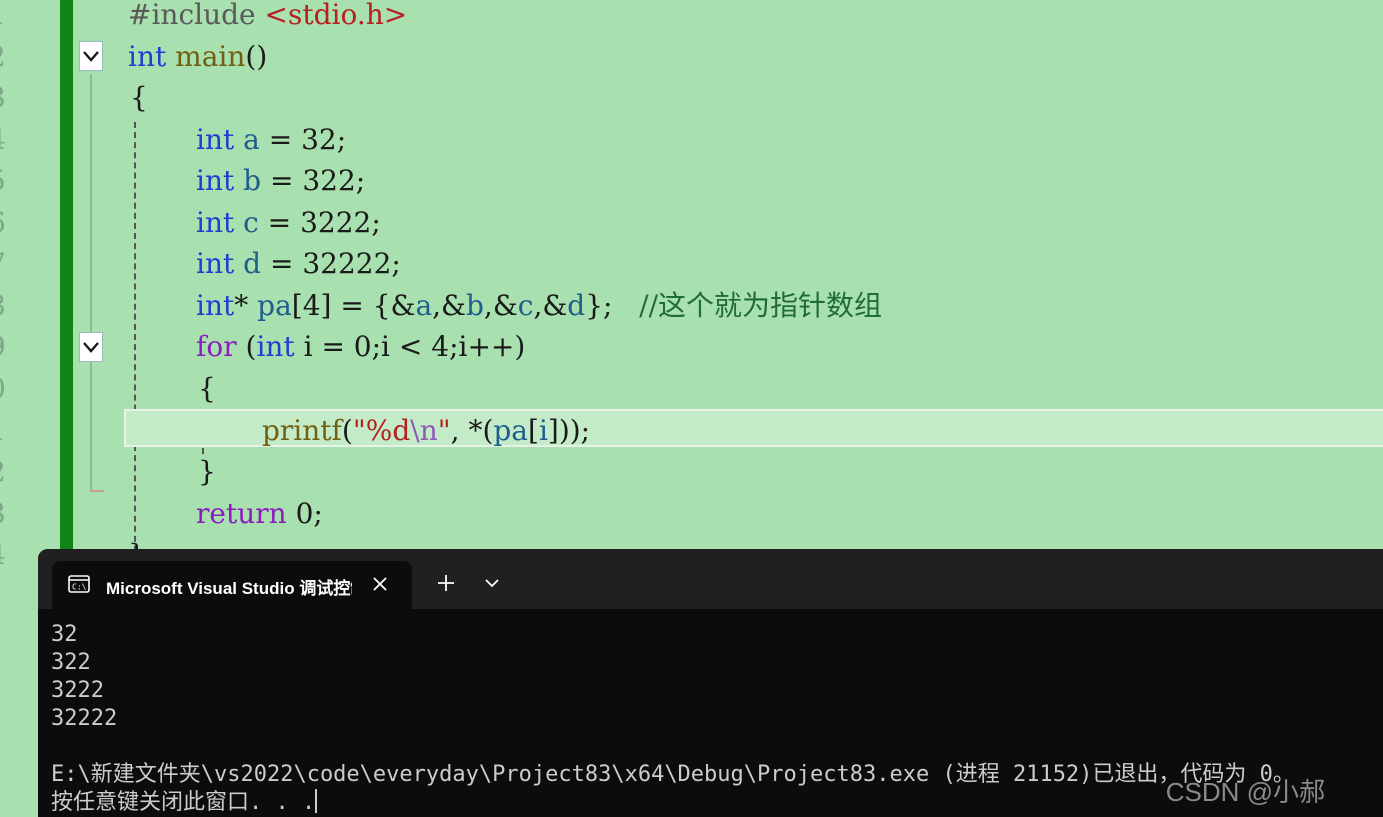  What do you see at coordinates (4, 264) in the screenshot?
I see `line-number: 7` at bounding box center [4, 264].